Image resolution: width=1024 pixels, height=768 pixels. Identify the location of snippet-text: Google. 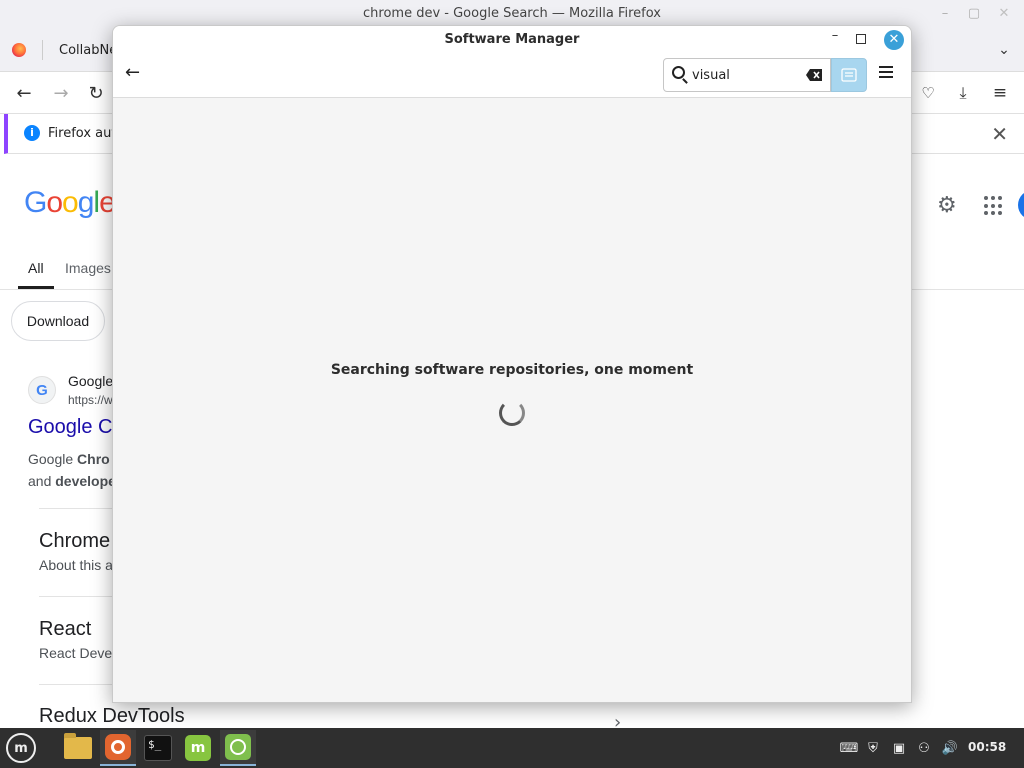
(53, 459).